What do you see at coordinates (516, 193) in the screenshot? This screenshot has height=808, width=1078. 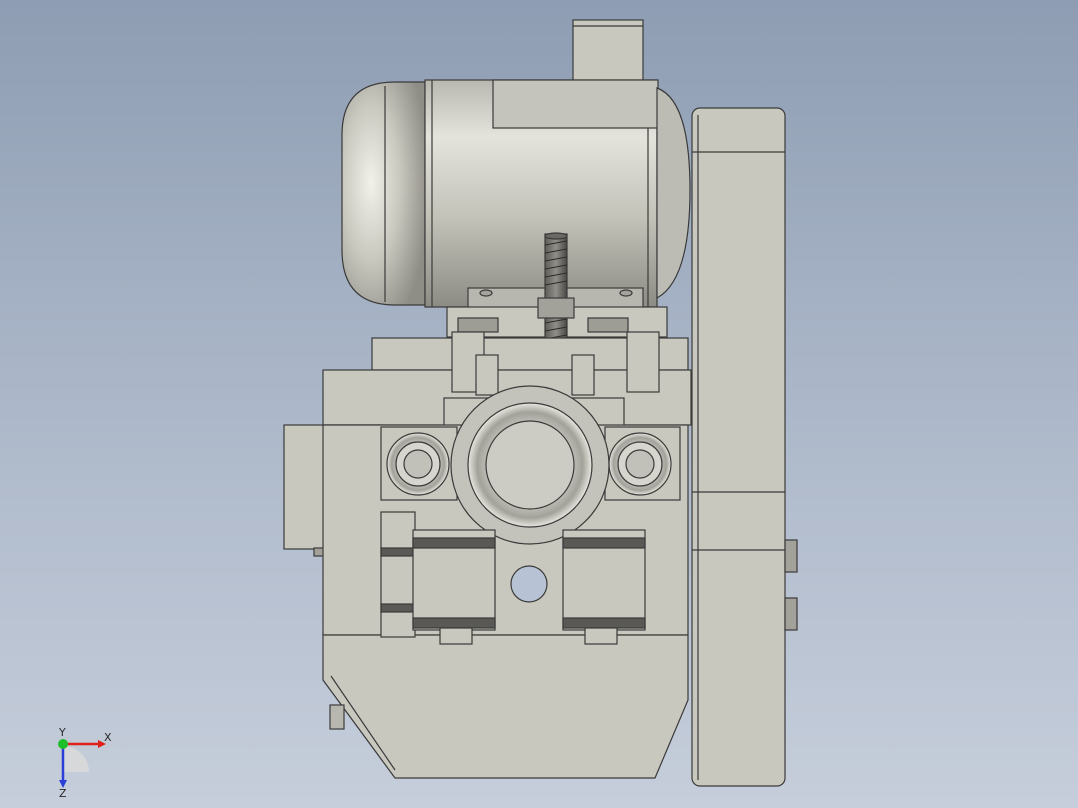 I see `motor-body` at bounding box center [516, 193].